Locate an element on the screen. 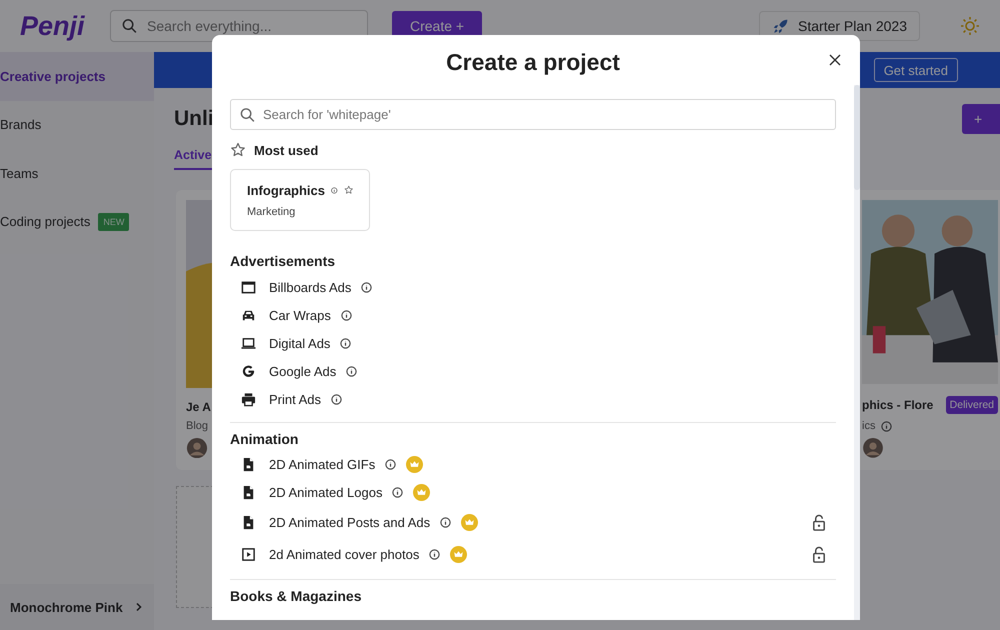 Image resolution: width=1000 pixels, height=630 pixels. play-icon is located at coordinates (248, 554).